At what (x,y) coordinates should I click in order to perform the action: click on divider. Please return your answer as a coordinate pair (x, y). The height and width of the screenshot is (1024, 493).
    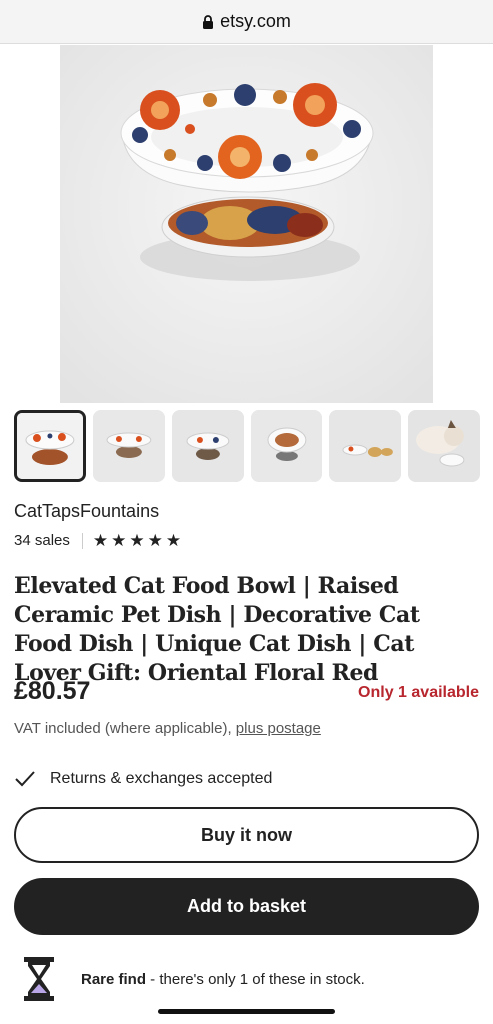
    Looking at the image, I should click on (82, 540).